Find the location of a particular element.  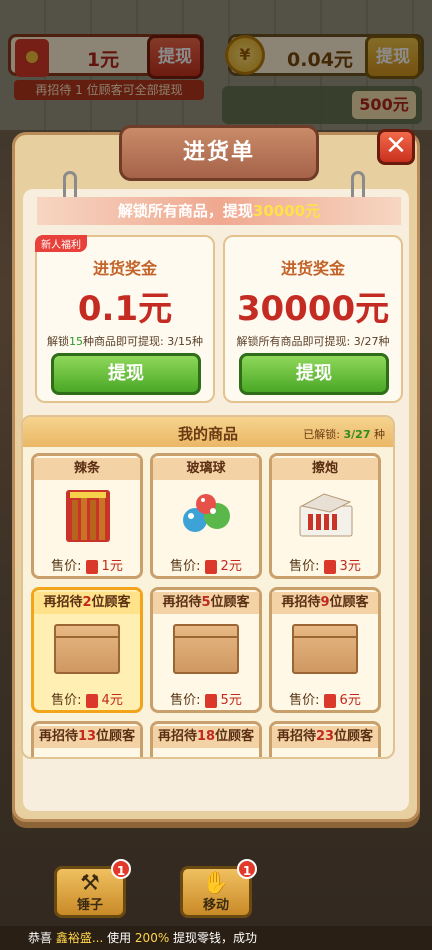

item-name: 再招待13位顾客 is located at coordinates (87, 737).